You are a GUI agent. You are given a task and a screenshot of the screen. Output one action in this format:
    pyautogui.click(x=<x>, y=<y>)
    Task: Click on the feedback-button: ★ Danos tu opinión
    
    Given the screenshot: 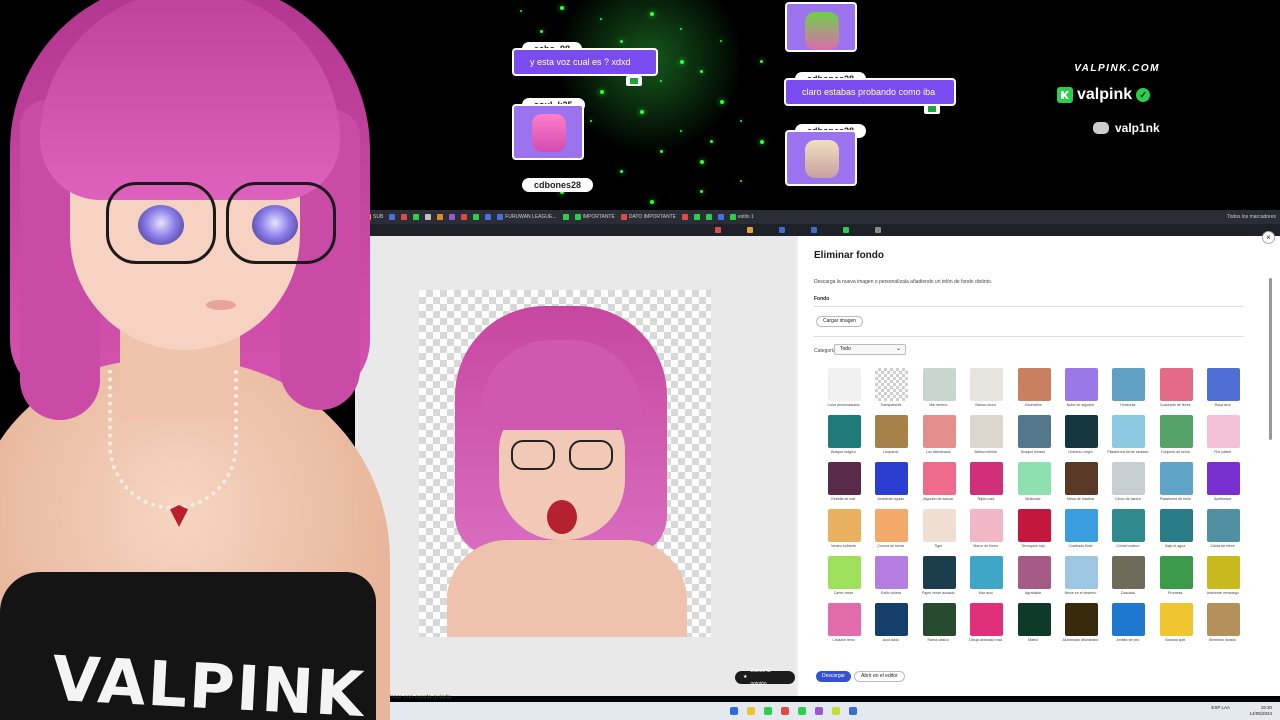 What is the action you would take?
    pyautogui.click(x=765, y=677)
    